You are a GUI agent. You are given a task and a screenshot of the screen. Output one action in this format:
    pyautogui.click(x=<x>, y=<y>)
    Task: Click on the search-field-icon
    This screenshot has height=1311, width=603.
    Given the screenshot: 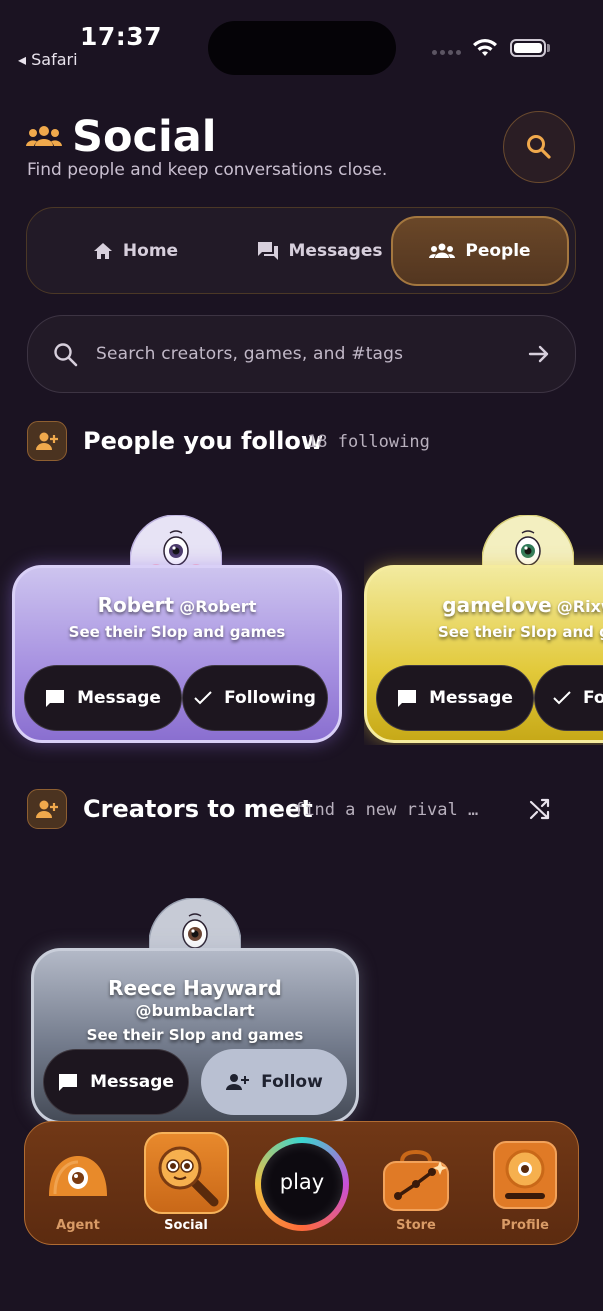 What is the action you would take?
    pyautogui.click(x=66, y=355)
    